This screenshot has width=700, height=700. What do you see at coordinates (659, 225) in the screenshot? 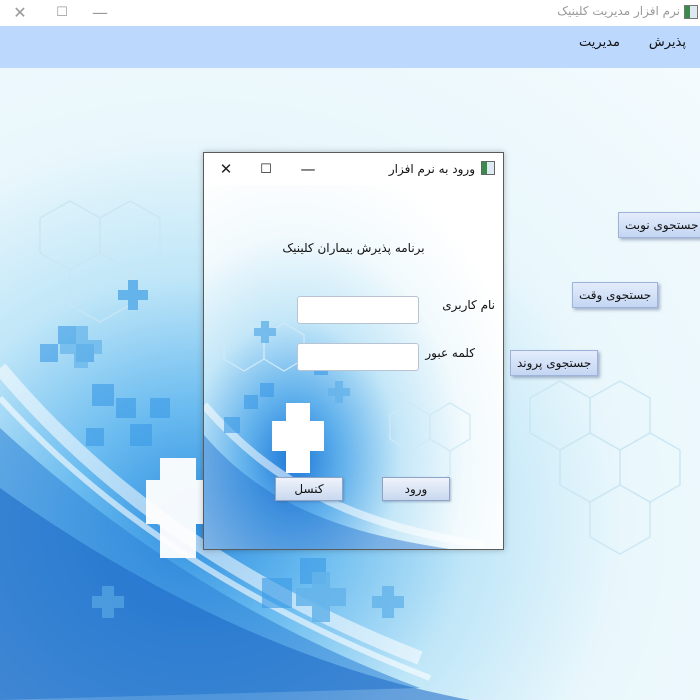
I see `search-turn-button: جستجوی نوبت` at bounding box center [659, 225].